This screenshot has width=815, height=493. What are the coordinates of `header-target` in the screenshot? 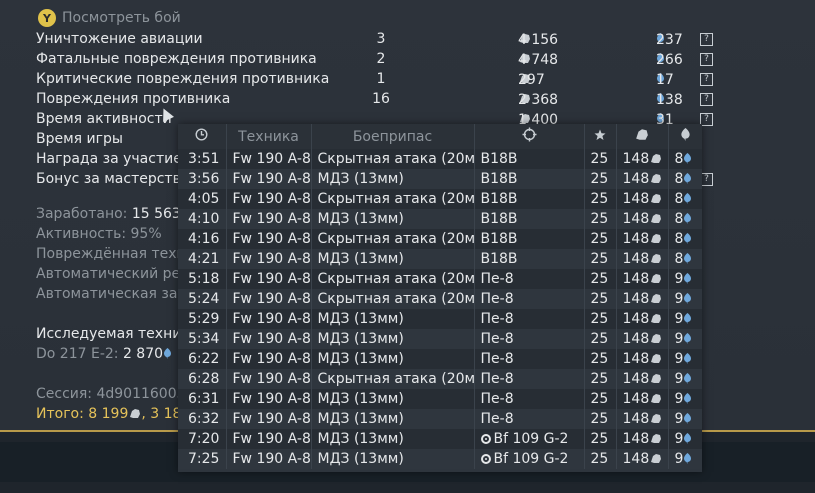 It's located at (528, 136).